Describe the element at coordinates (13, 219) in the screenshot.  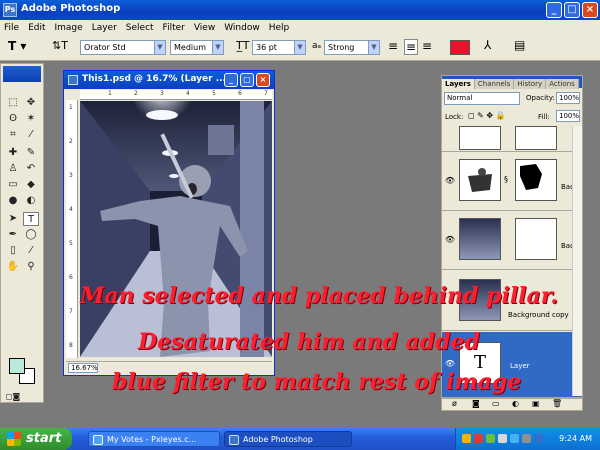
I see `path-selection-tool-icon: ➤` at that location.